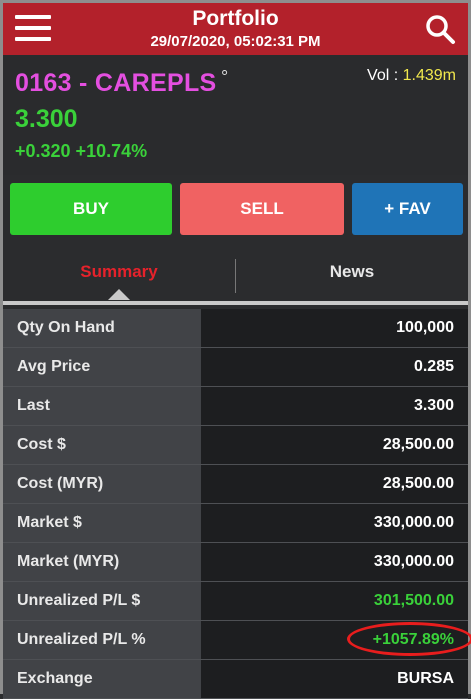  I want to click on highlighted-value: +1057.89%, so click(408, 639).